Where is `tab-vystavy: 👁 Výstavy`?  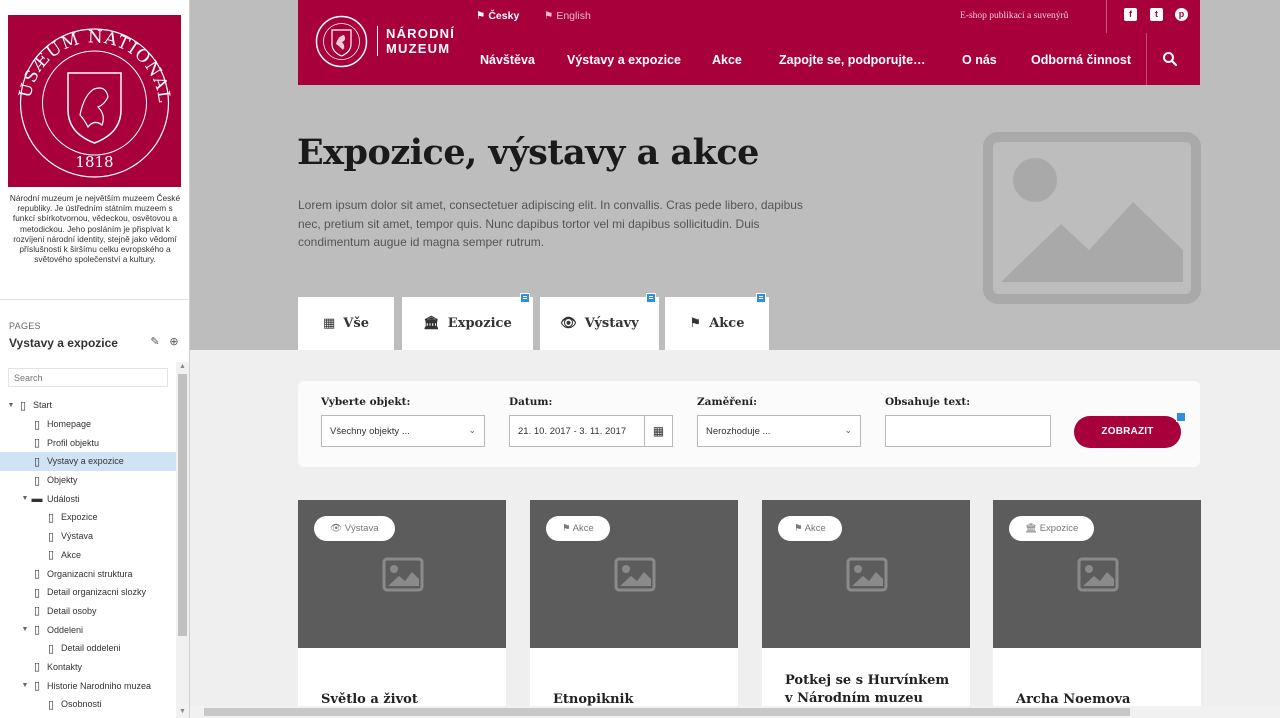 tab-vystavy: 👁 Výstavy is located at coordinates (599, 321).